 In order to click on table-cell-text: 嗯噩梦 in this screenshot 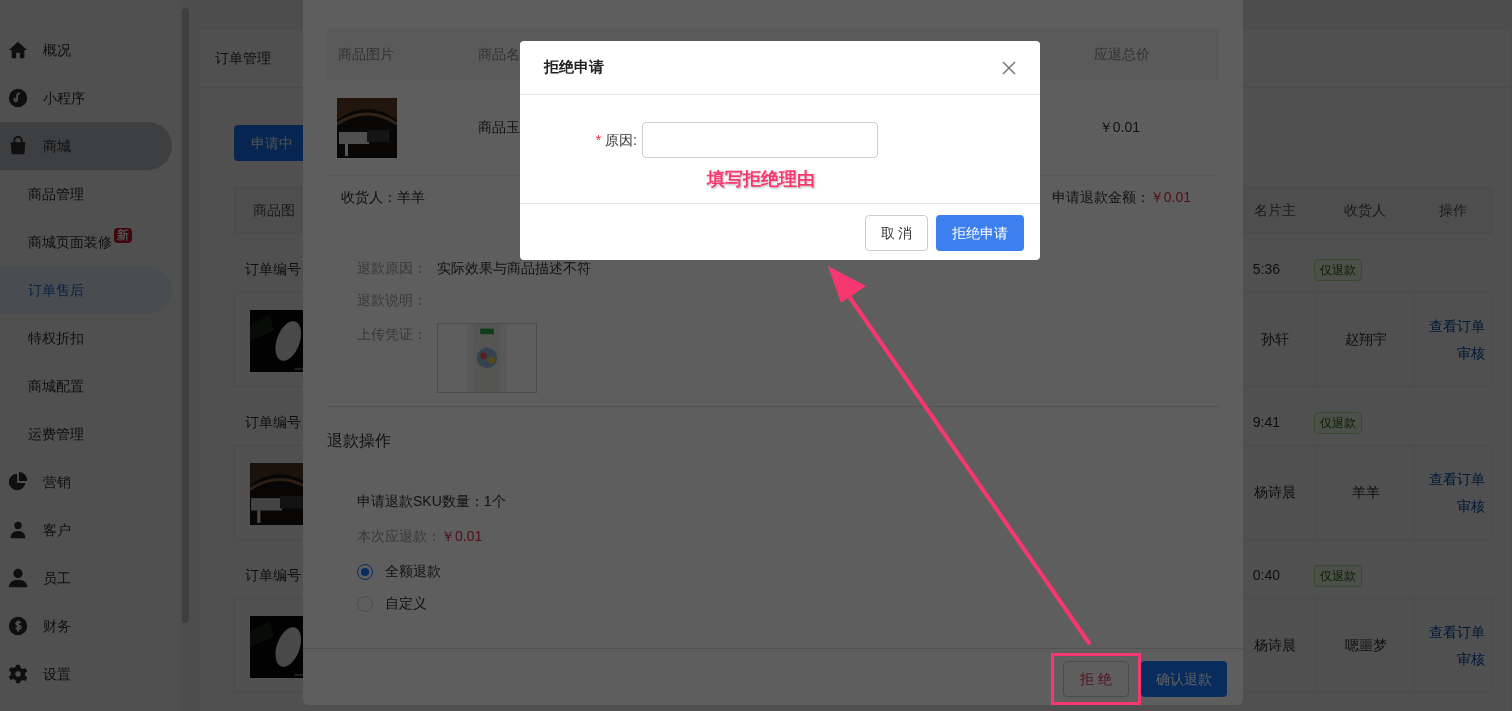, I will do `click(1365, 645)`.